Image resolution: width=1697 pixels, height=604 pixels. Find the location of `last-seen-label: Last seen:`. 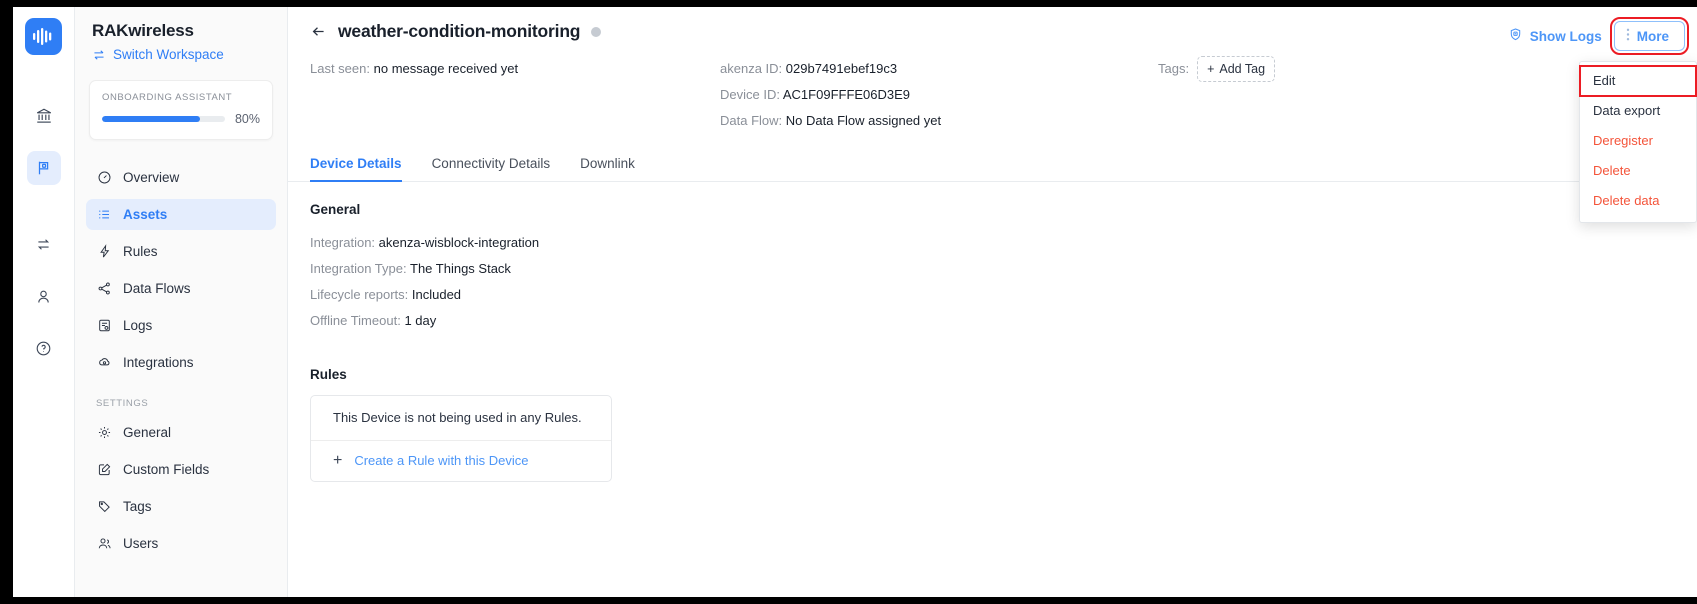

last-seen-label: Last seen: is located at coordinates (340, 68).